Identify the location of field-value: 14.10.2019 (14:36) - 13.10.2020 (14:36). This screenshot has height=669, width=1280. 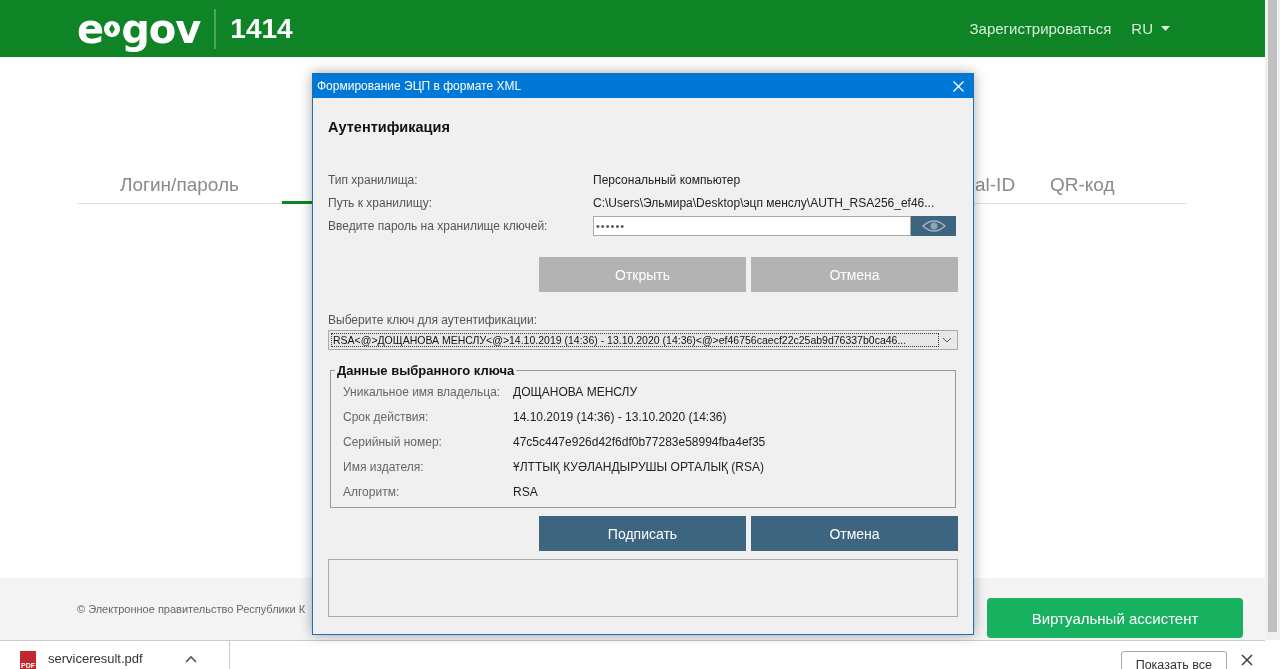
(620, 416).